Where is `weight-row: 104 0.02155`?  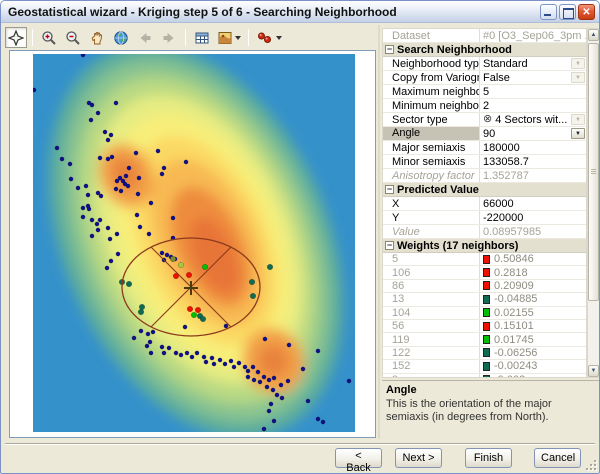 weight-row: 104 0.02155 is located at coordinates (484, 313).